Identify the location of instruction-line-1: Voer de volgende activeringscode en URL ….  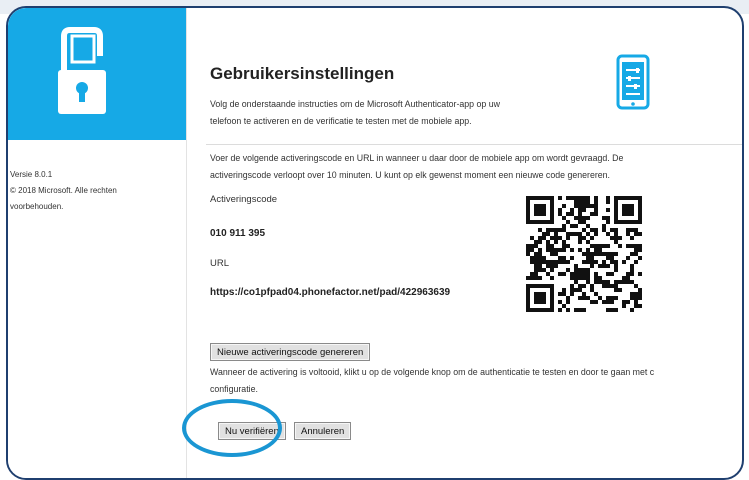
(417, 158).